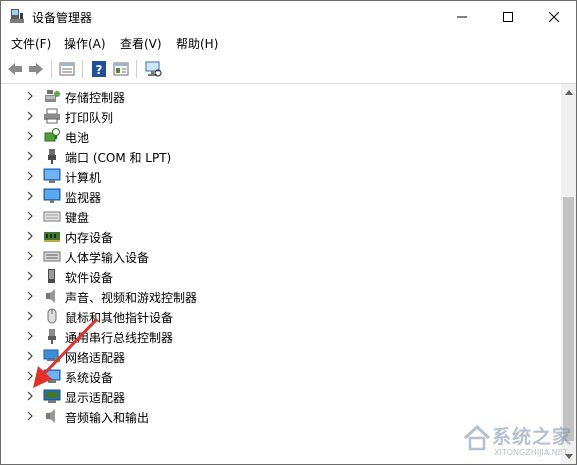  I want to click on tree-item-label: 声音、视频和游戏控制器, so click(131, 298).